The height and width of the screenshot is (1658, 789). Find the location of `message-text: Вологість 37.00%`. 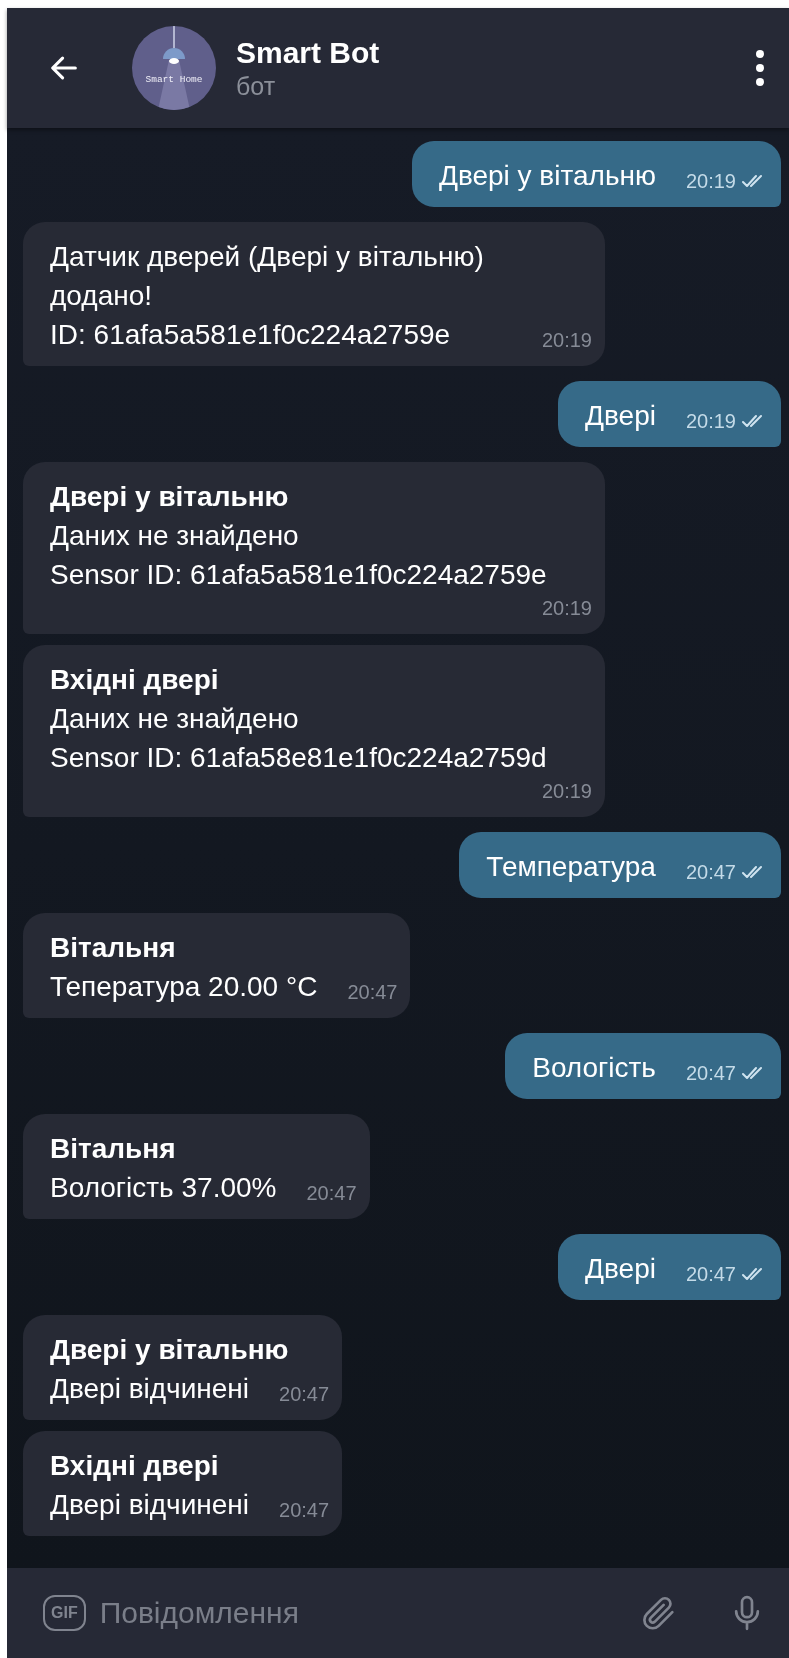

message-text: Вологість 37.00% is located at coordinates (163, 1188).